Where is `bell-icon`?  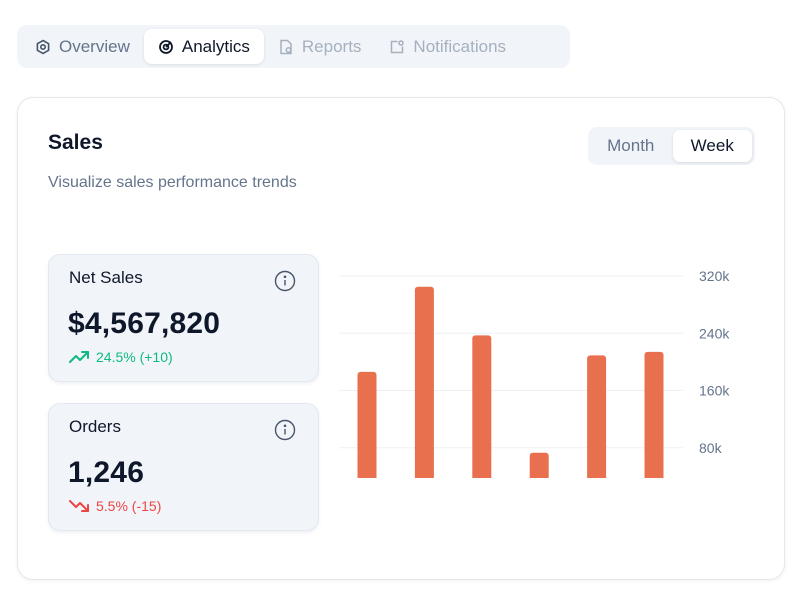
bell-icon is located at coordinates (397, 47).